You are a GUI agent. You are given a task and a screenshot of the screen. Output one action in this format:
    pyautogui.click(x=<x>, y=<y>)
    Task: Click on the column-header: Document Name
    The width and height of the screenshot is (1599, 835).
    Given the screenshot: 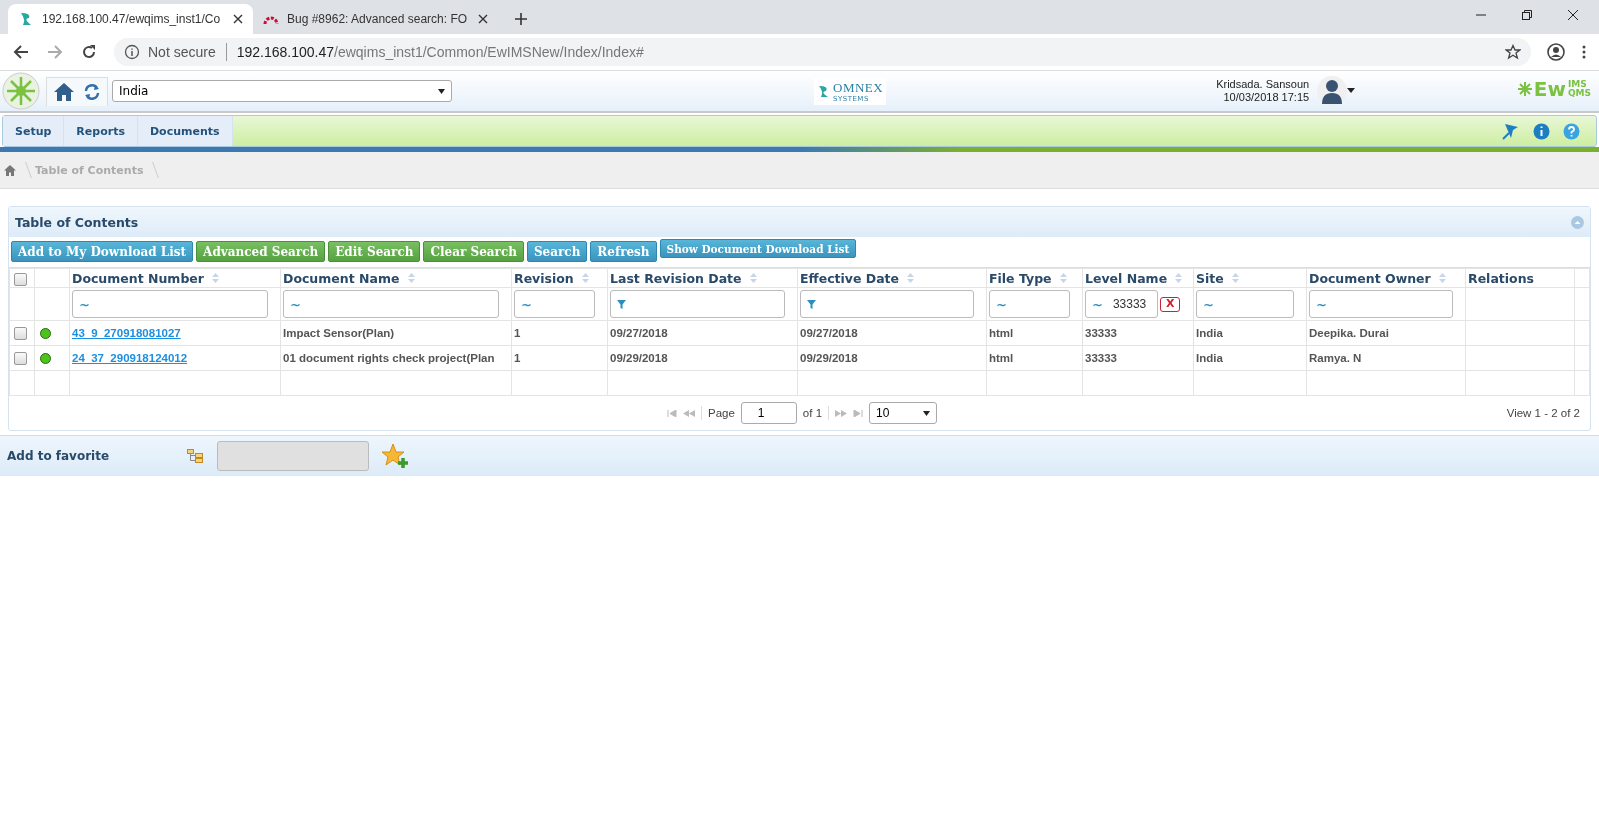 What is the action you would take?
    pyautogui.click(x=396, y=278)
    